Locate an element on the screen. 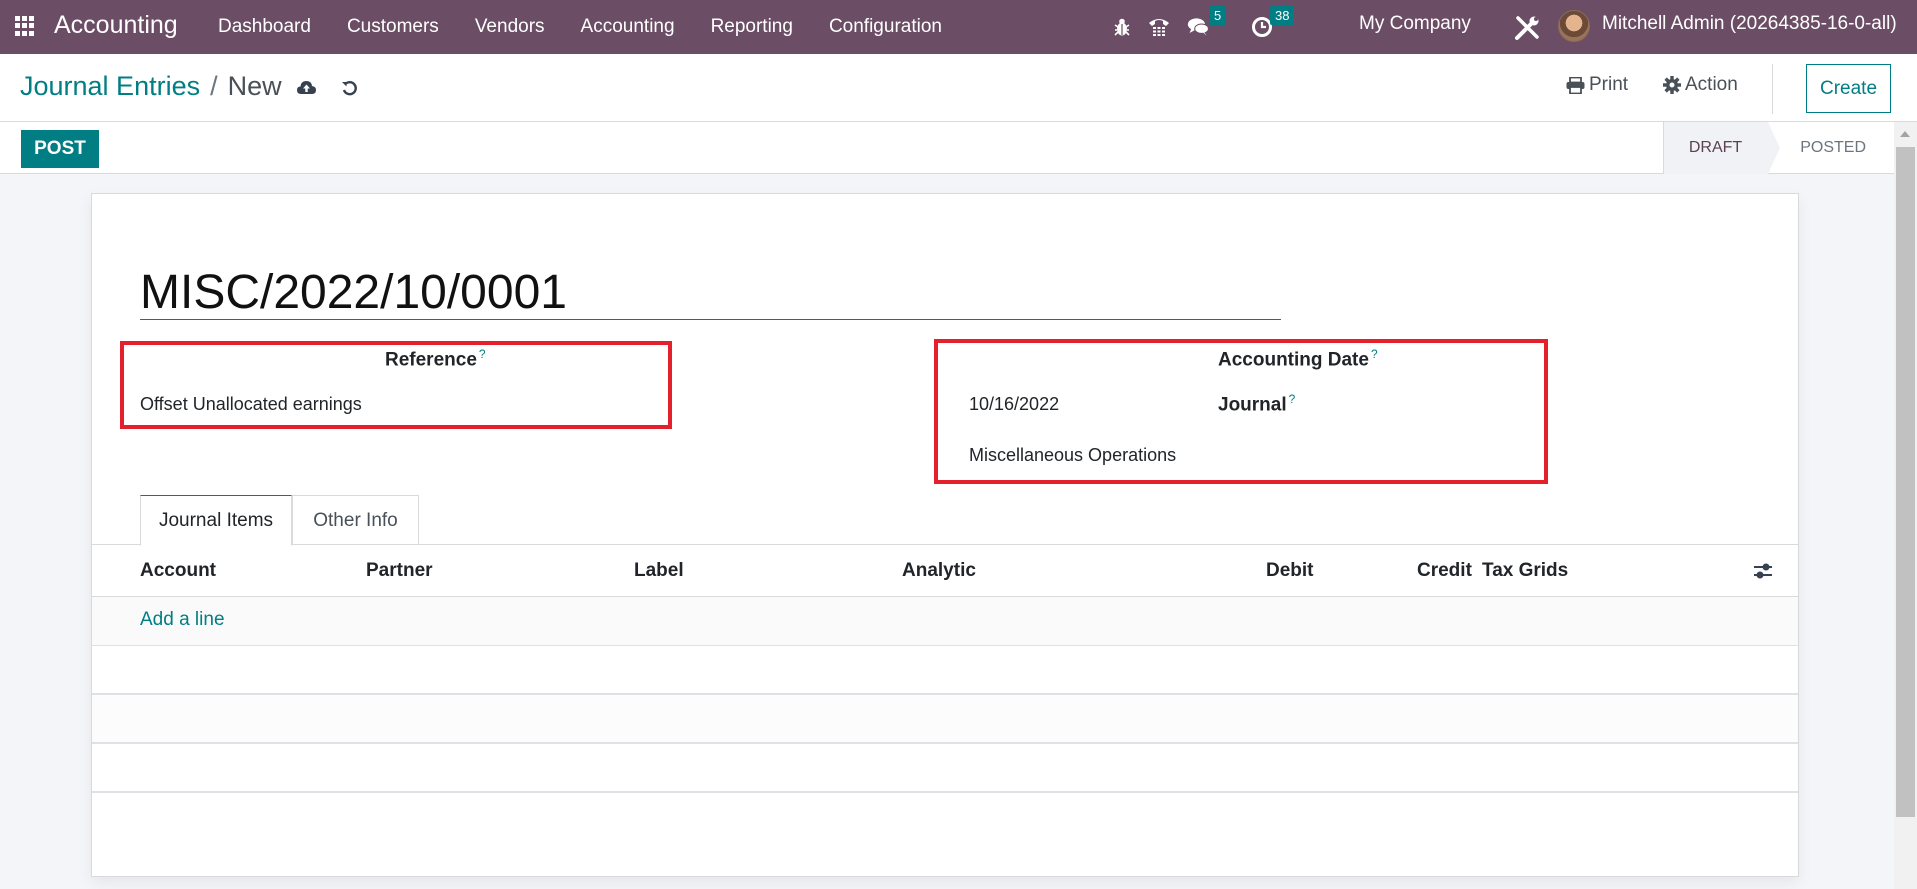 The width and height of the screenshot is (1917, 889). menu-customers: Customers is located at coordinates (393, 27).